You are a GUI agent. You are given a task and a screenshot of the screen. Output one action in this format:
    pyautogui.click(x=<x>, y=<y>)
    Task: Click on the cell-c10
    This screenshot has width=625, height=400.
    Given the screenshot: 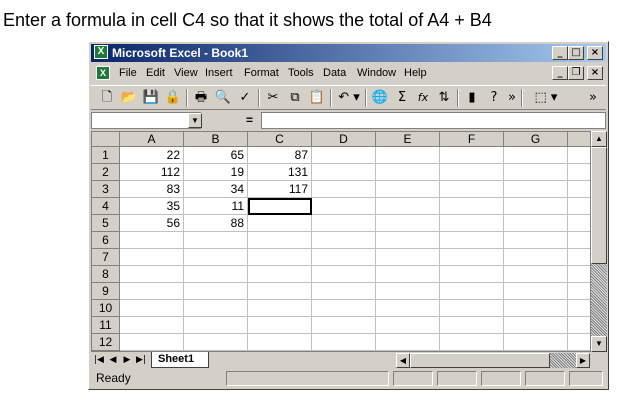 What is the action you would take?
    pyautogui.click(x=280, y=308)
    